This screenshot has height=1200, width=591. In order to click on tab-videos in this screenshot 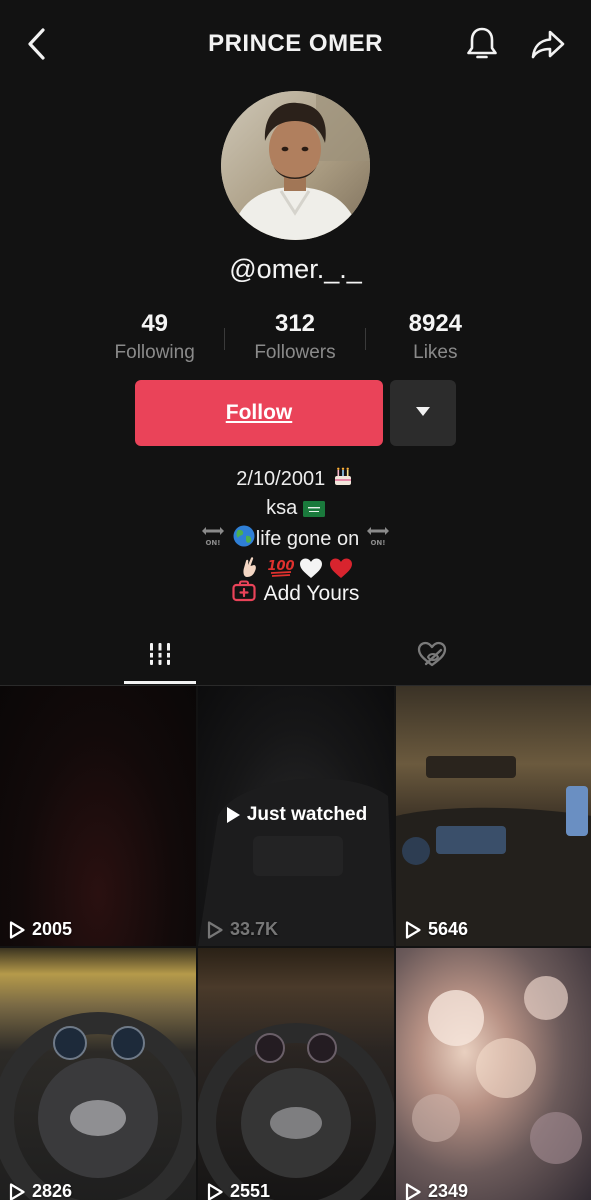, I will do `click(160, 656)`.